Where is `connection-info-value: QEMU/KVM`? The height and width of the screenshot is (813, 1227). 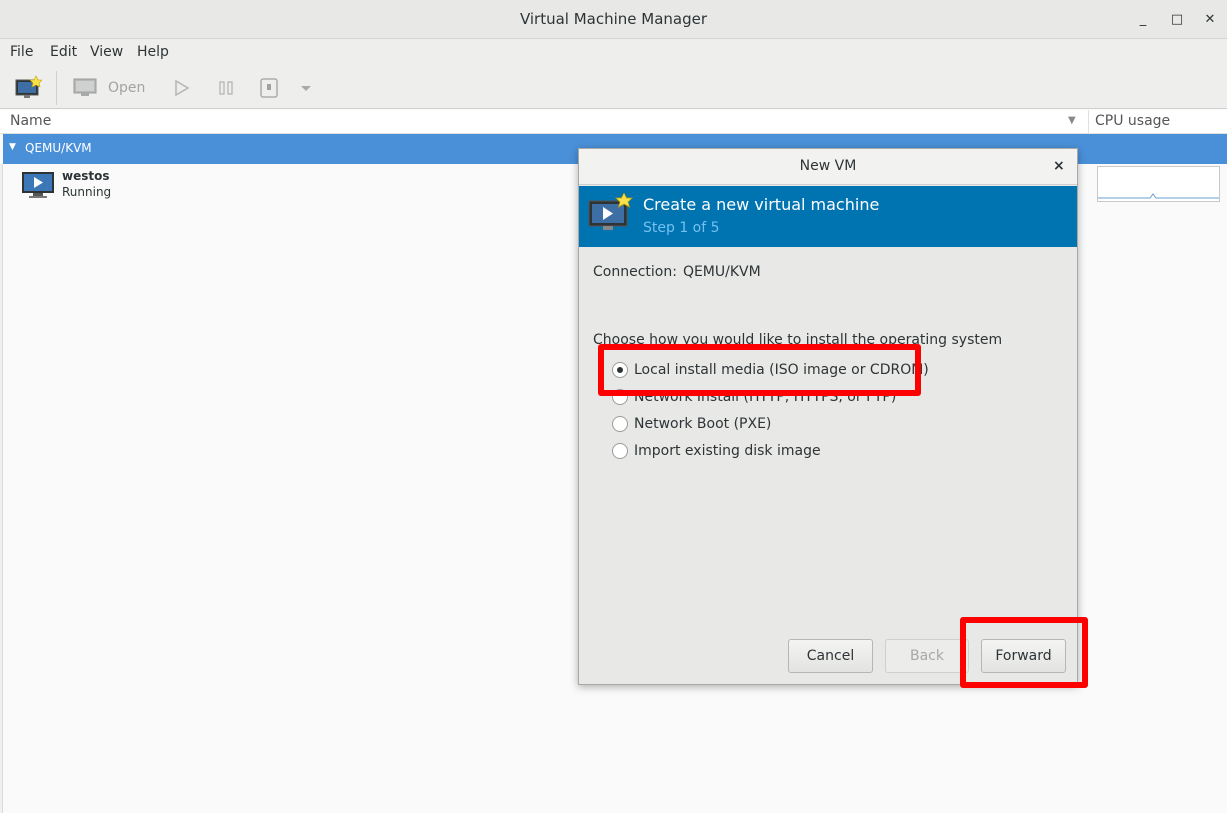 connection-info-value: QEMU/KVM is located at coordinates (721, 272).